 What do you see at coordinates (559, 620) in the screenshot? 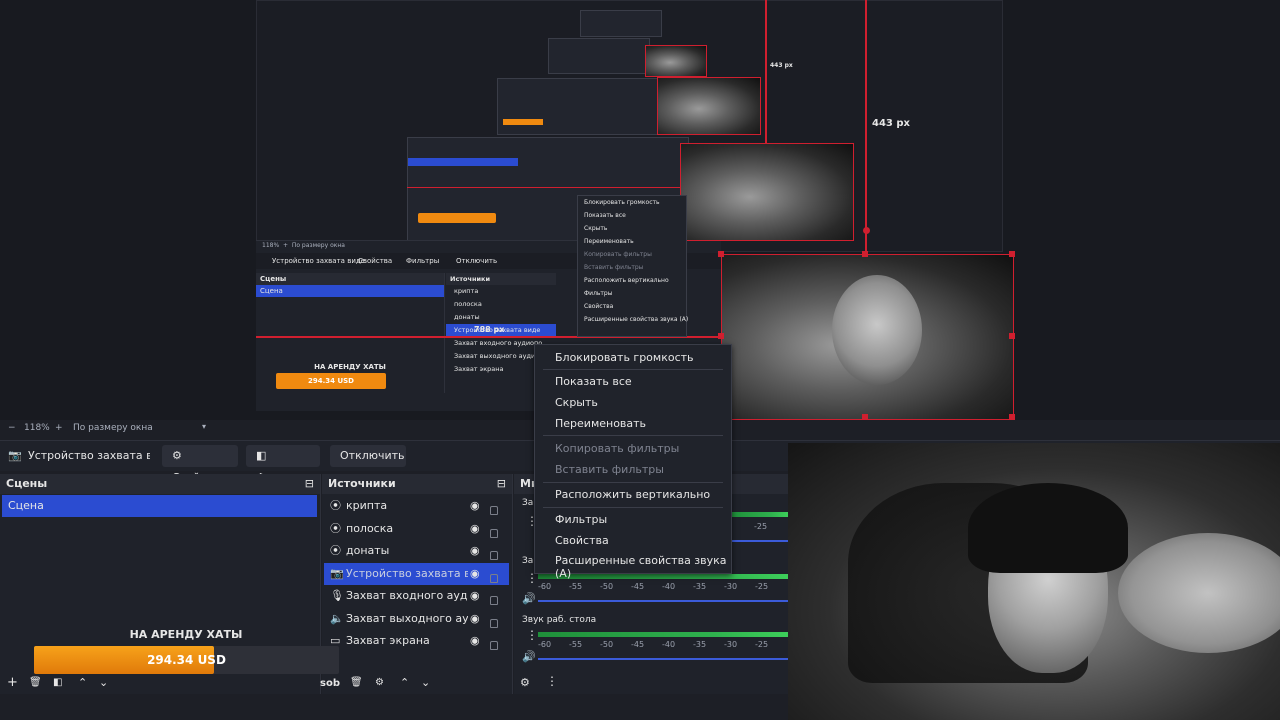
I see `mixer-track-label: Звук раб. стола` at bounding box center [559, 620].